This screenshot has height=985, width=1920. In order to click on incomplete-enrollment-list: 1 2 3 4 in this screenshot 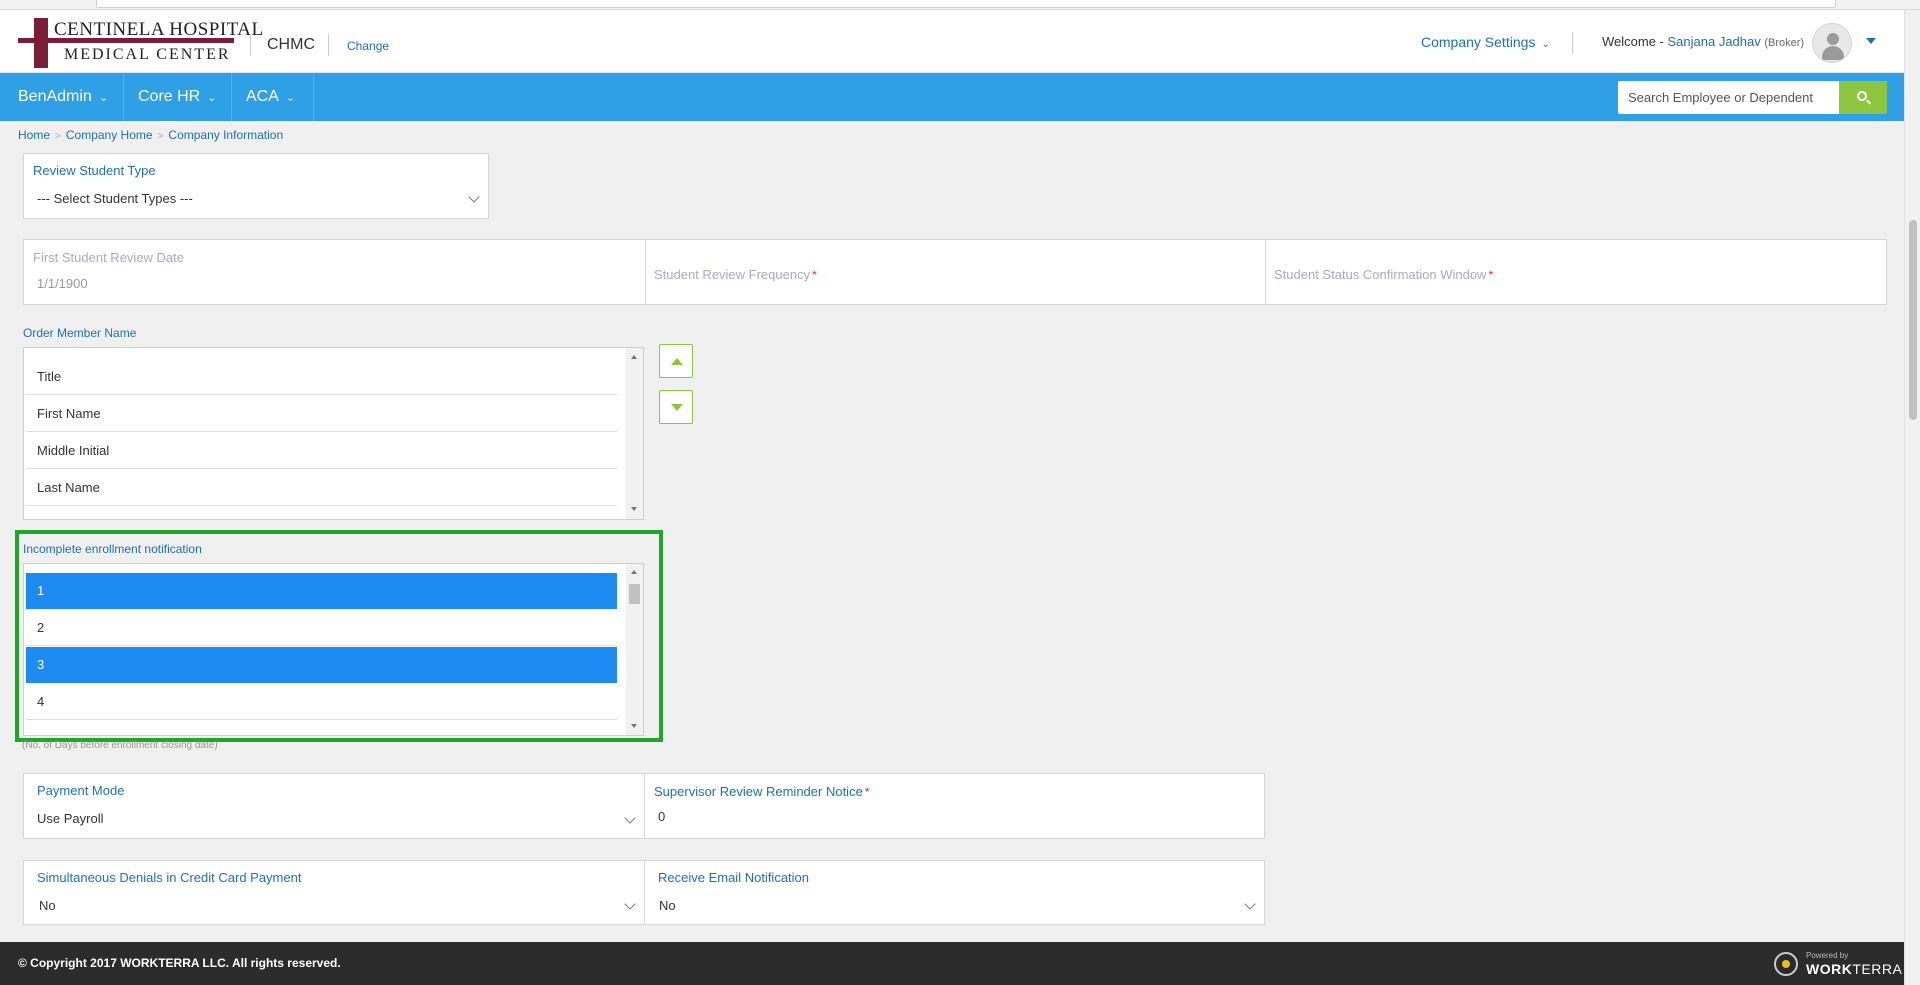, I will do `click(333, 649)`.